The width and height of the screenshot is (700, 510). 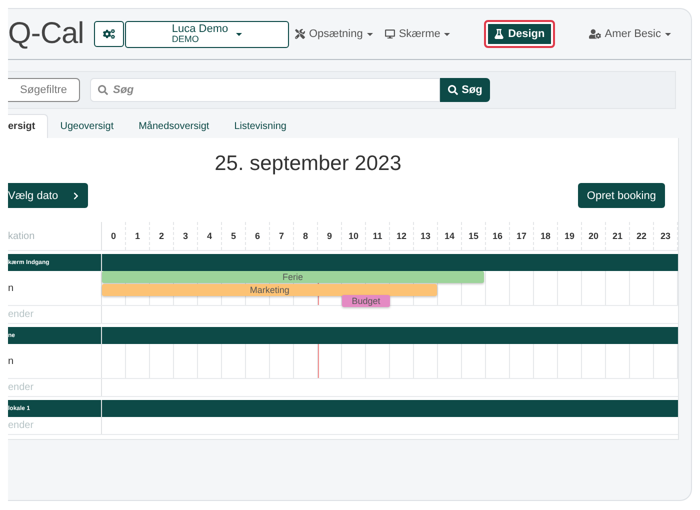 What do you see at coordinates (55, 236) in the screenshot?
I see `column-header: kation` at bounding box center [55, 236].